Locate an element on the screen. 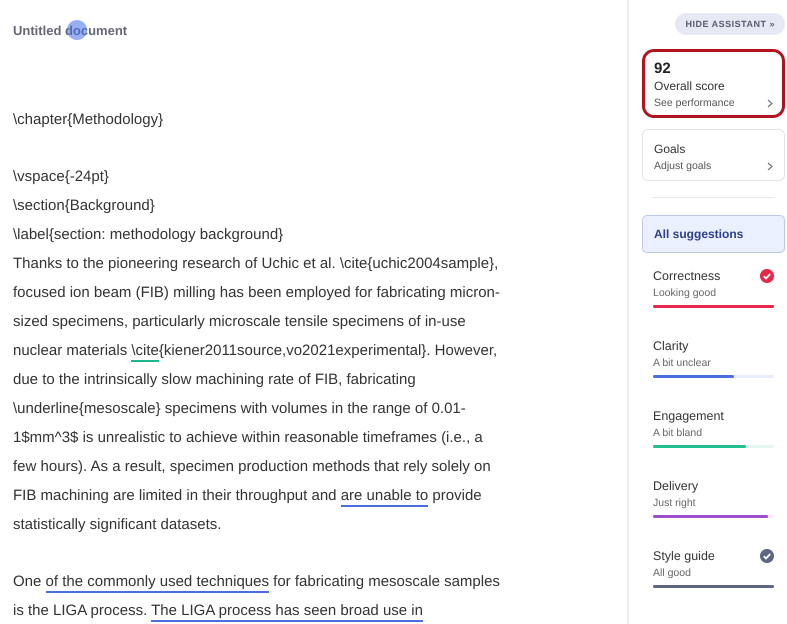 The image size is (787, 624). score-card: 92 Overall score See performance is located at coordinates (713, 83).